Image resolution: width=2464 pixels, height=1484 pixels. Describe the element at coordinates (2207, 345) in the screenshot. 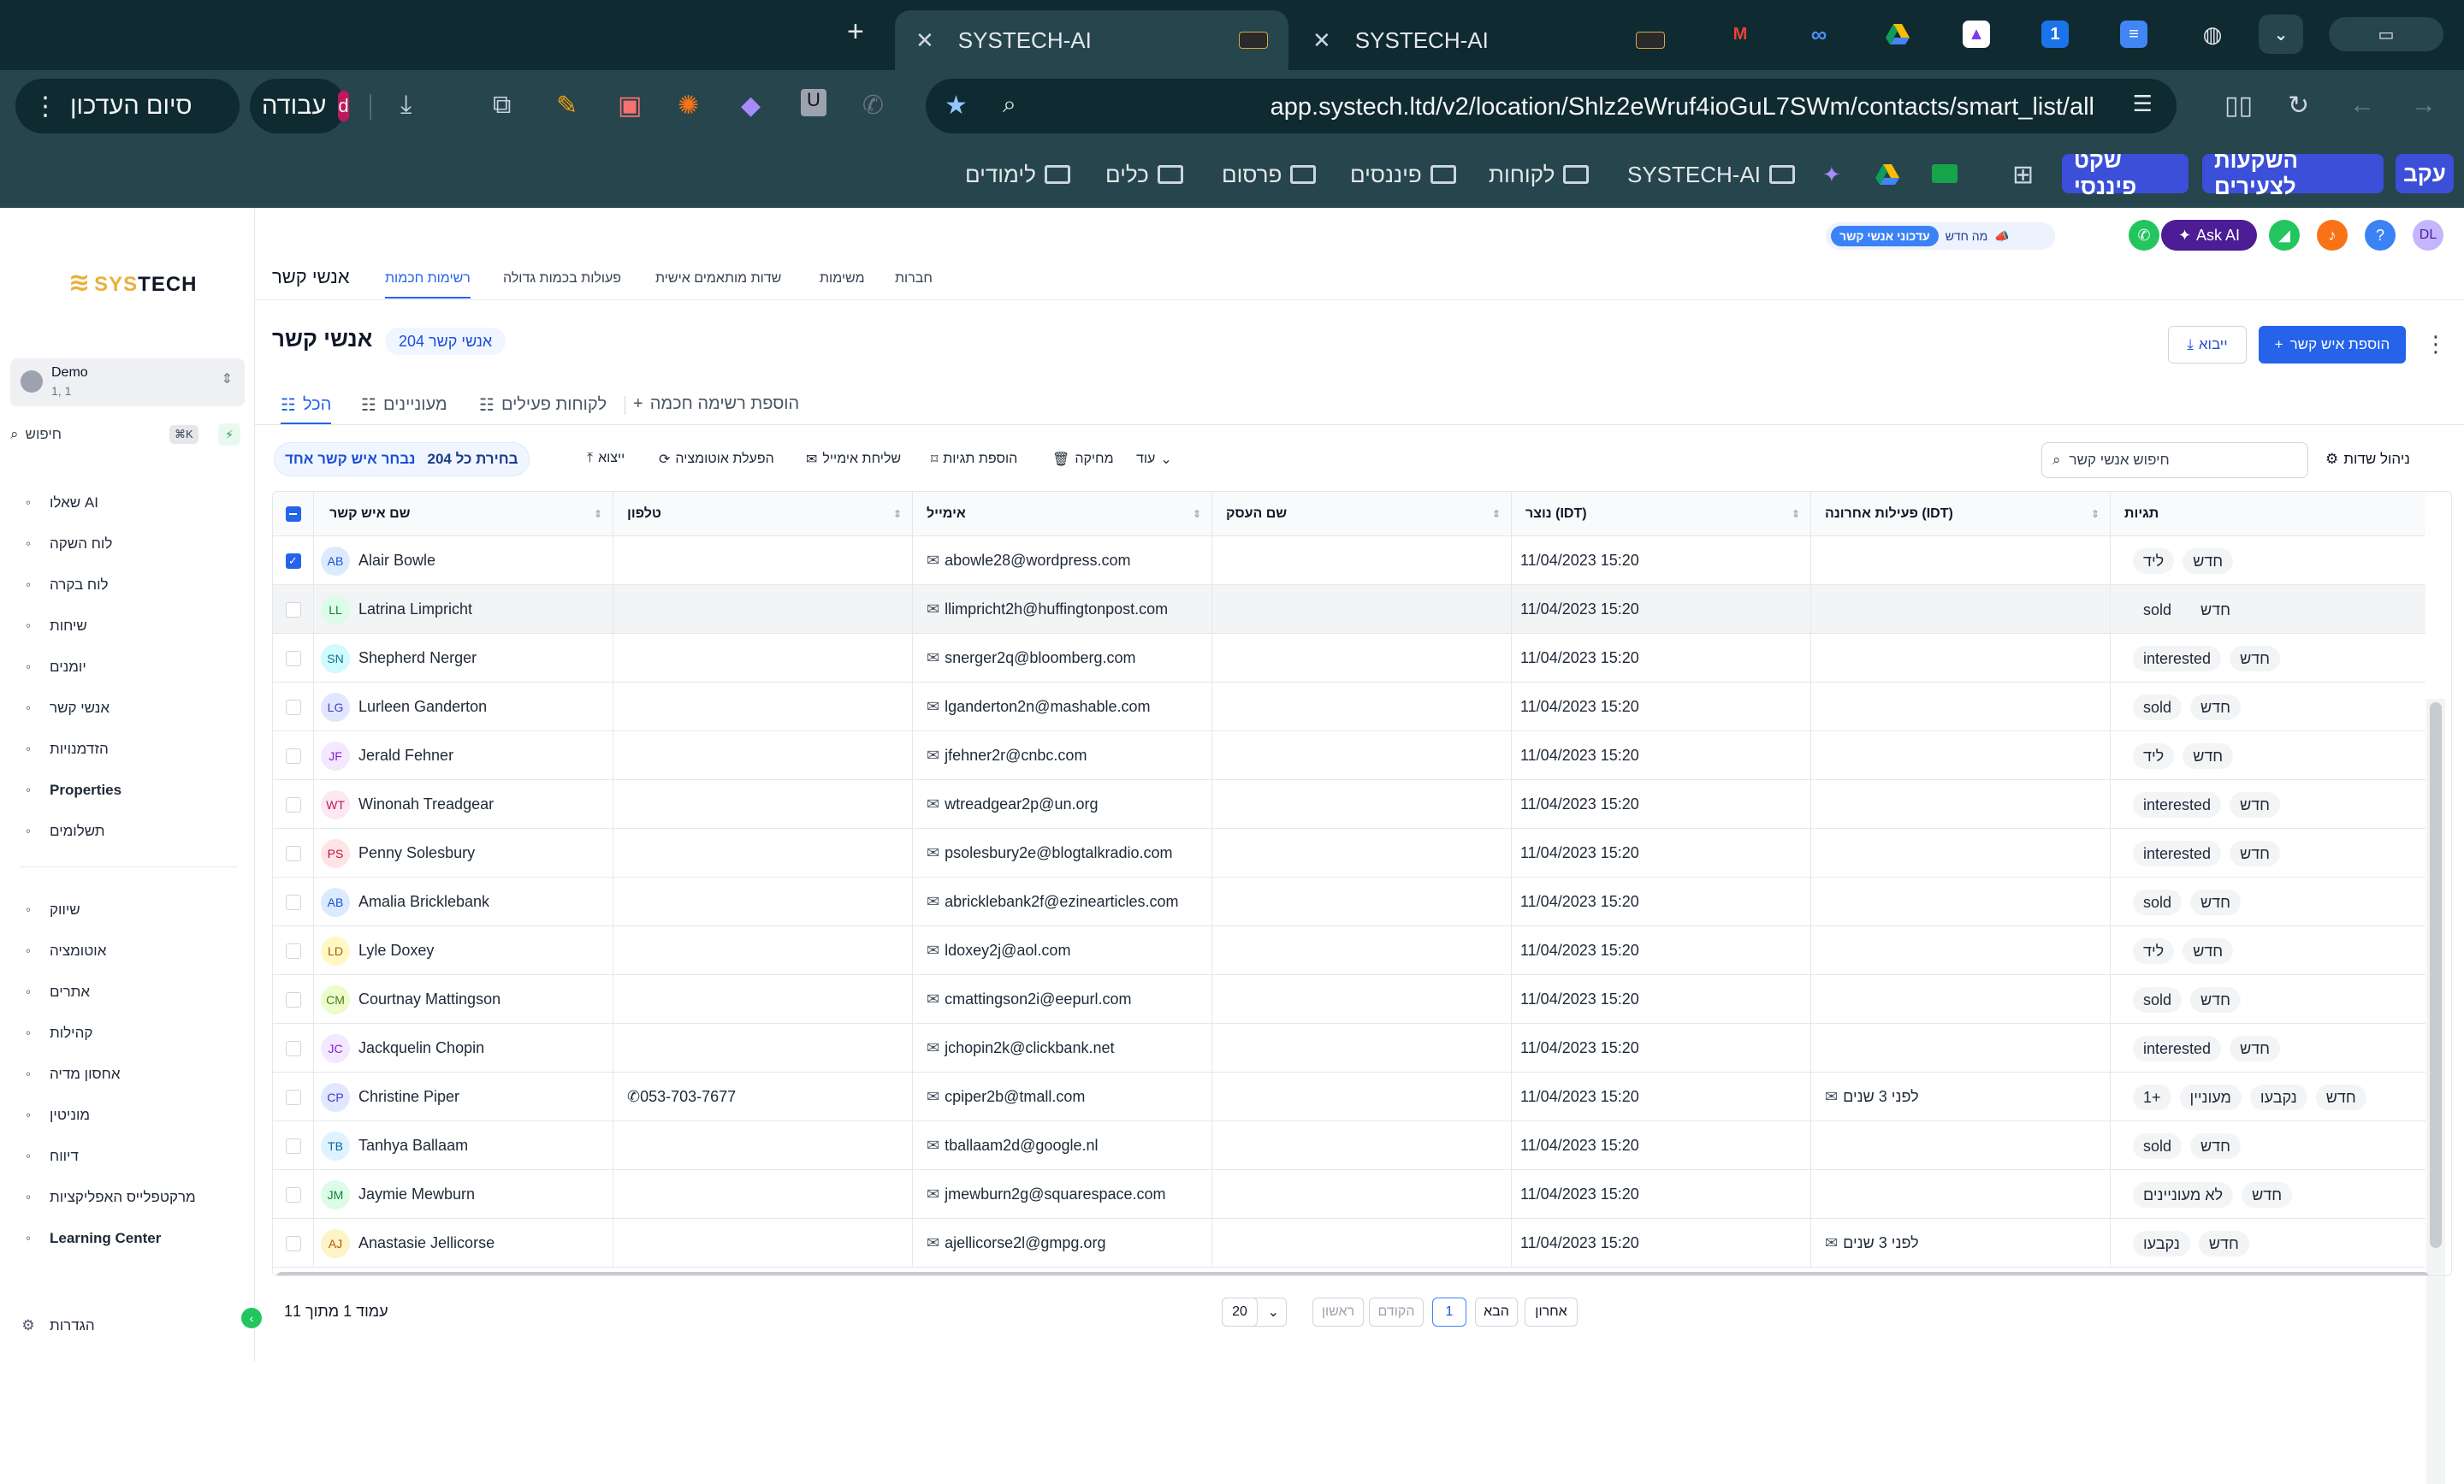

I see `import-button: ⤓ ייבוא` at that location.